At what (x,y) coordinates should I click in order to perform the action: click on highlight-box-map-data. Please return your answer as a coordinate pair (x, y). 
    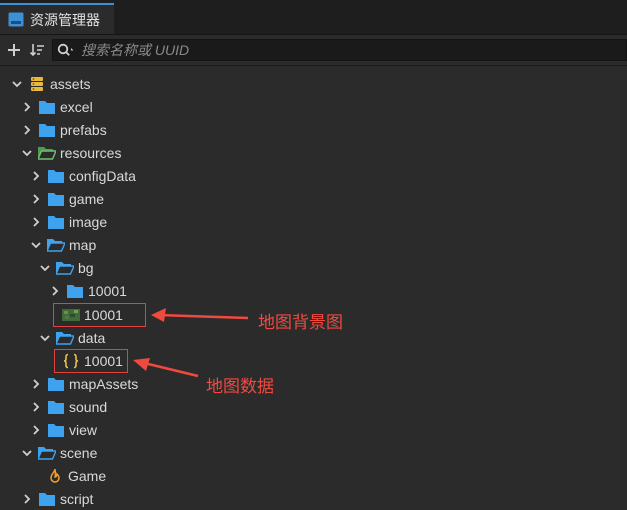
    Looking at the image, I should click on (91, 361).